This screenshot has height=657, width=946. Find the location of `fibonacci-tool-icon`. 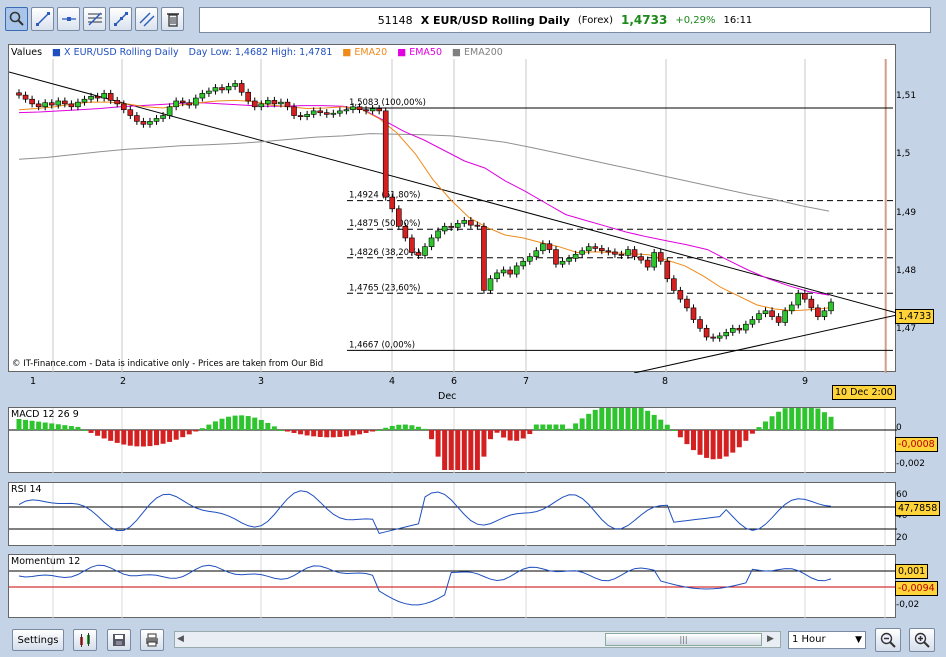

fibonacci-tool-icon is located at coordinates (94, 19).